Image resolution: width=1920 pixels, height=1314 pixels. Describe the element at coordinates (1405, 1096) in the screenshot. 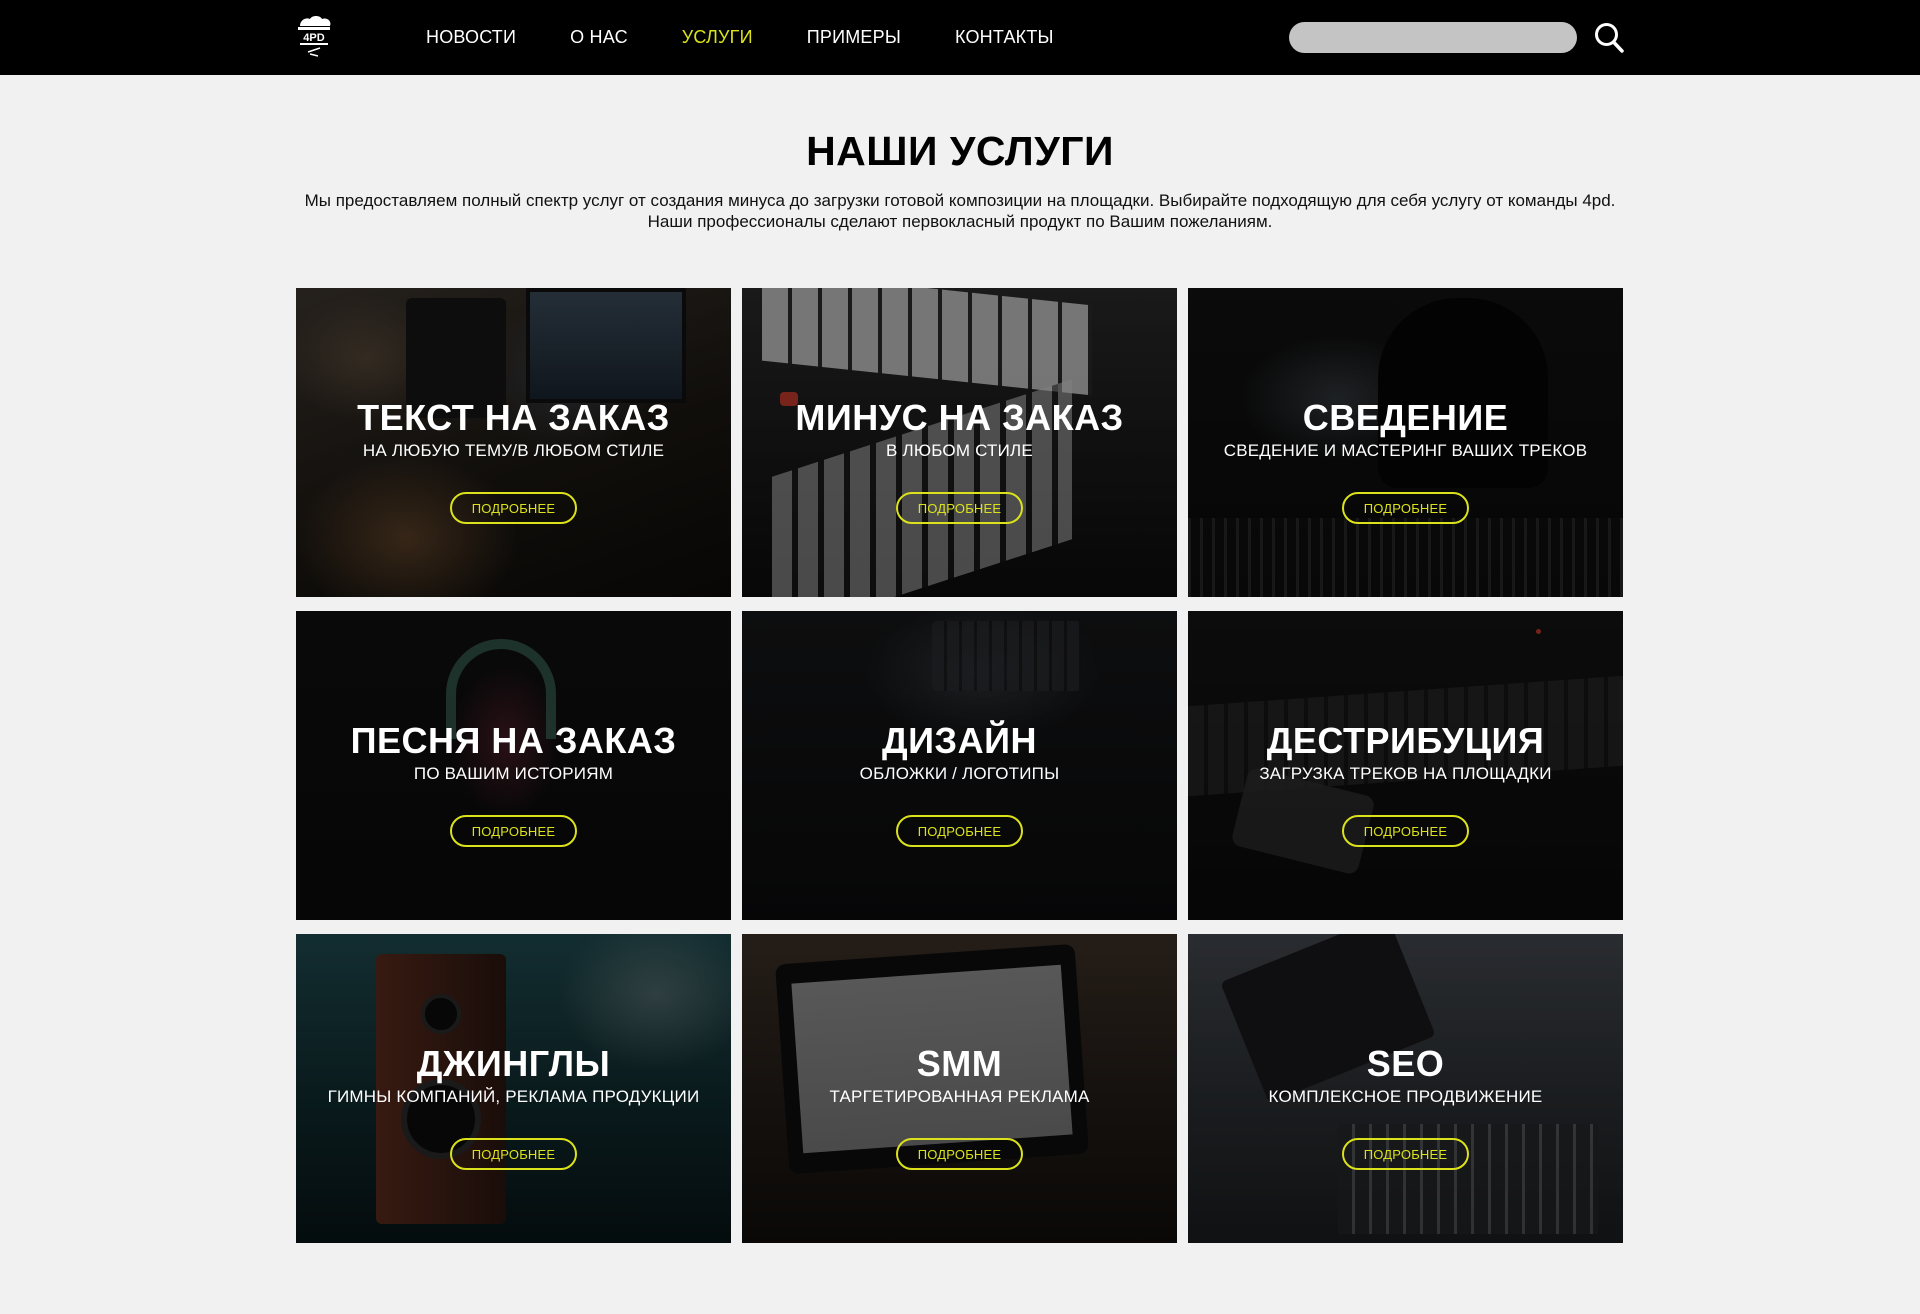

I see `card-subtitle: КОМПЛЕКСНОЕ ПРОДВИЖЕНИЕ` at that location.